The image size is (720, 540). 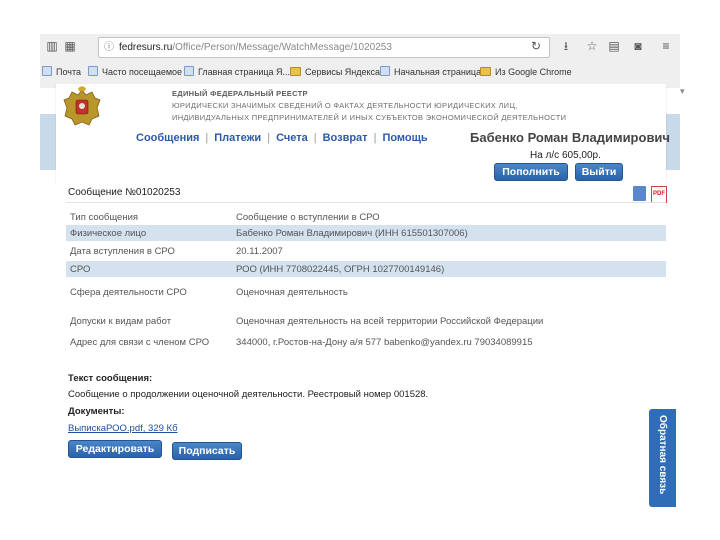 I want to click on pocket-icon: ◙, so click(x=638, y=46).